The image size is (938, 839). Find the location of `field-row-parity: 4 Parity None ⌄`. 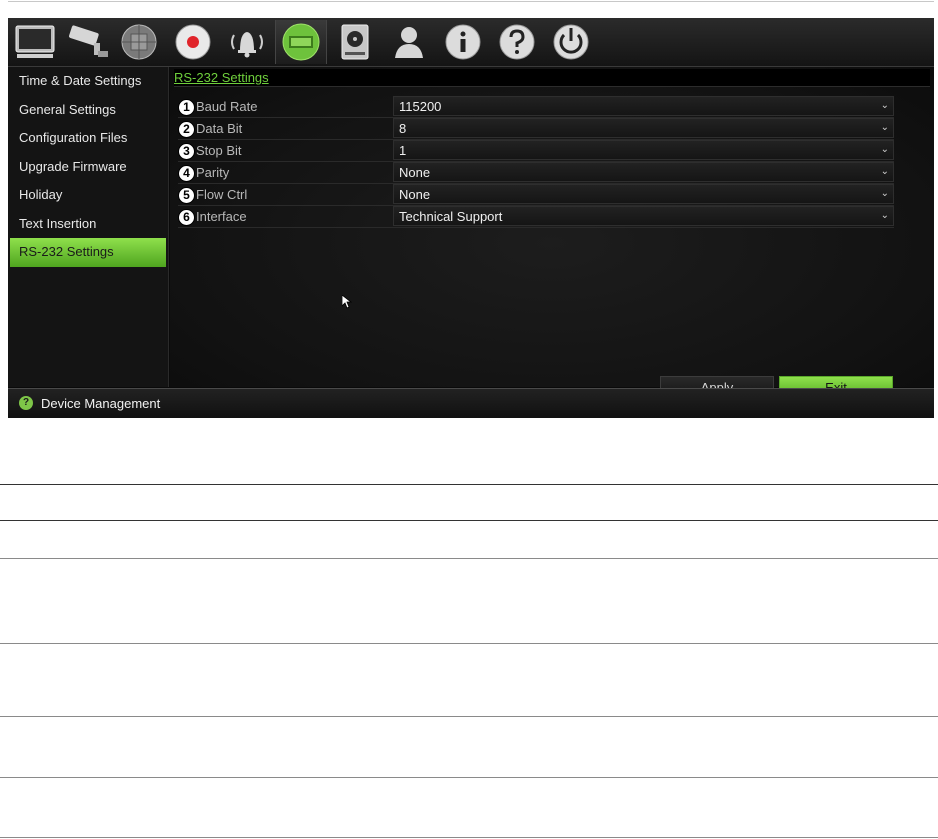

field-row-parity: 4 Parity None ⌄ is located at coordinates (536, 173).